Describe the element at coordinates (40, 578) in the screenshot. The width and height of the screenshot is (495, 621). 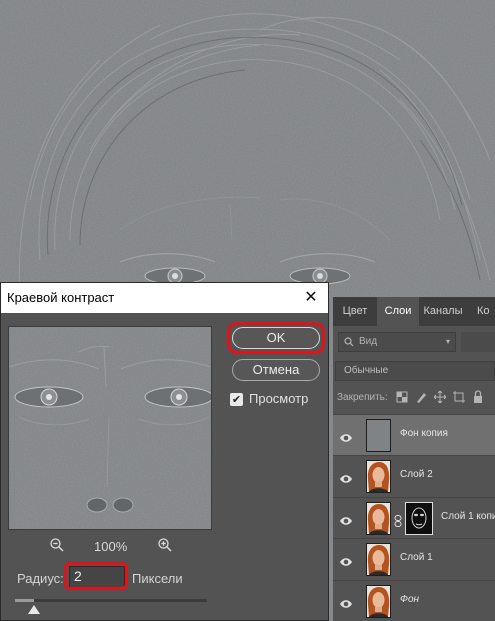
I see `radius-label: Радиус:` at that location.